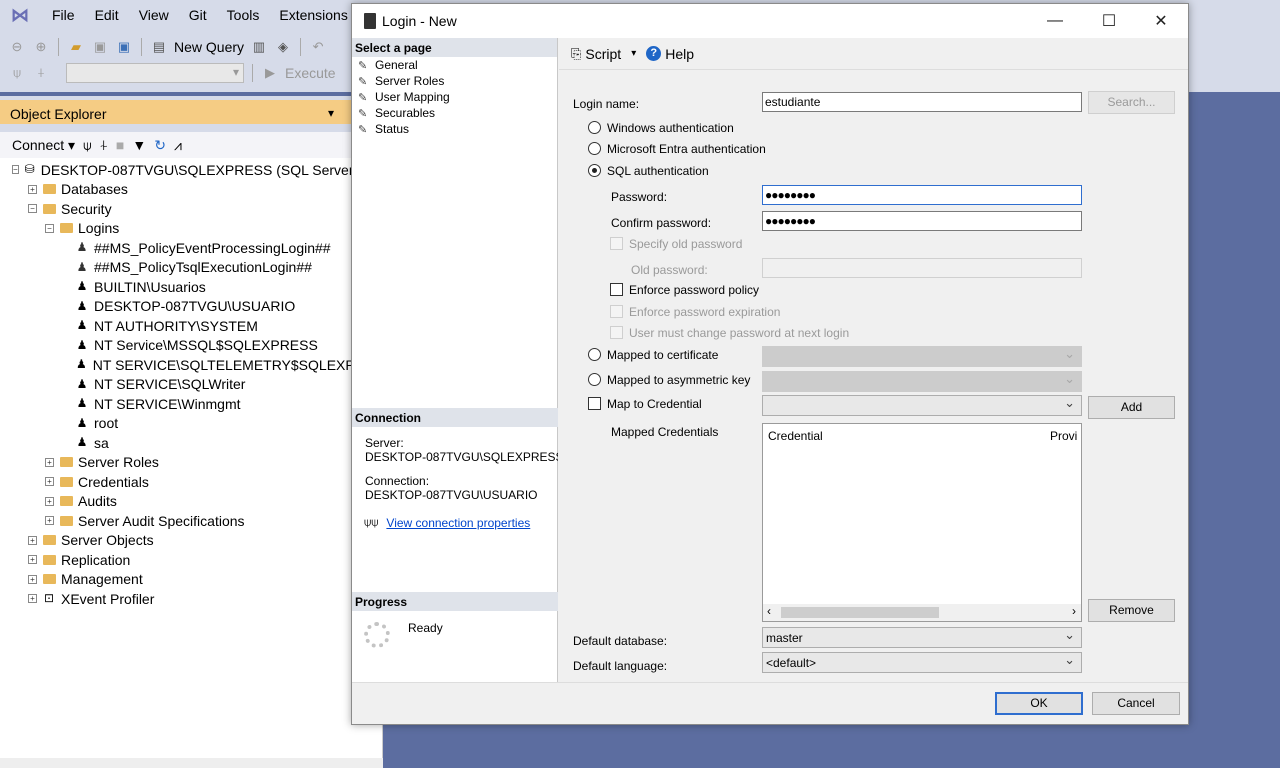  I want to click on page-securables: ✎ Securables, so click(454, 113).